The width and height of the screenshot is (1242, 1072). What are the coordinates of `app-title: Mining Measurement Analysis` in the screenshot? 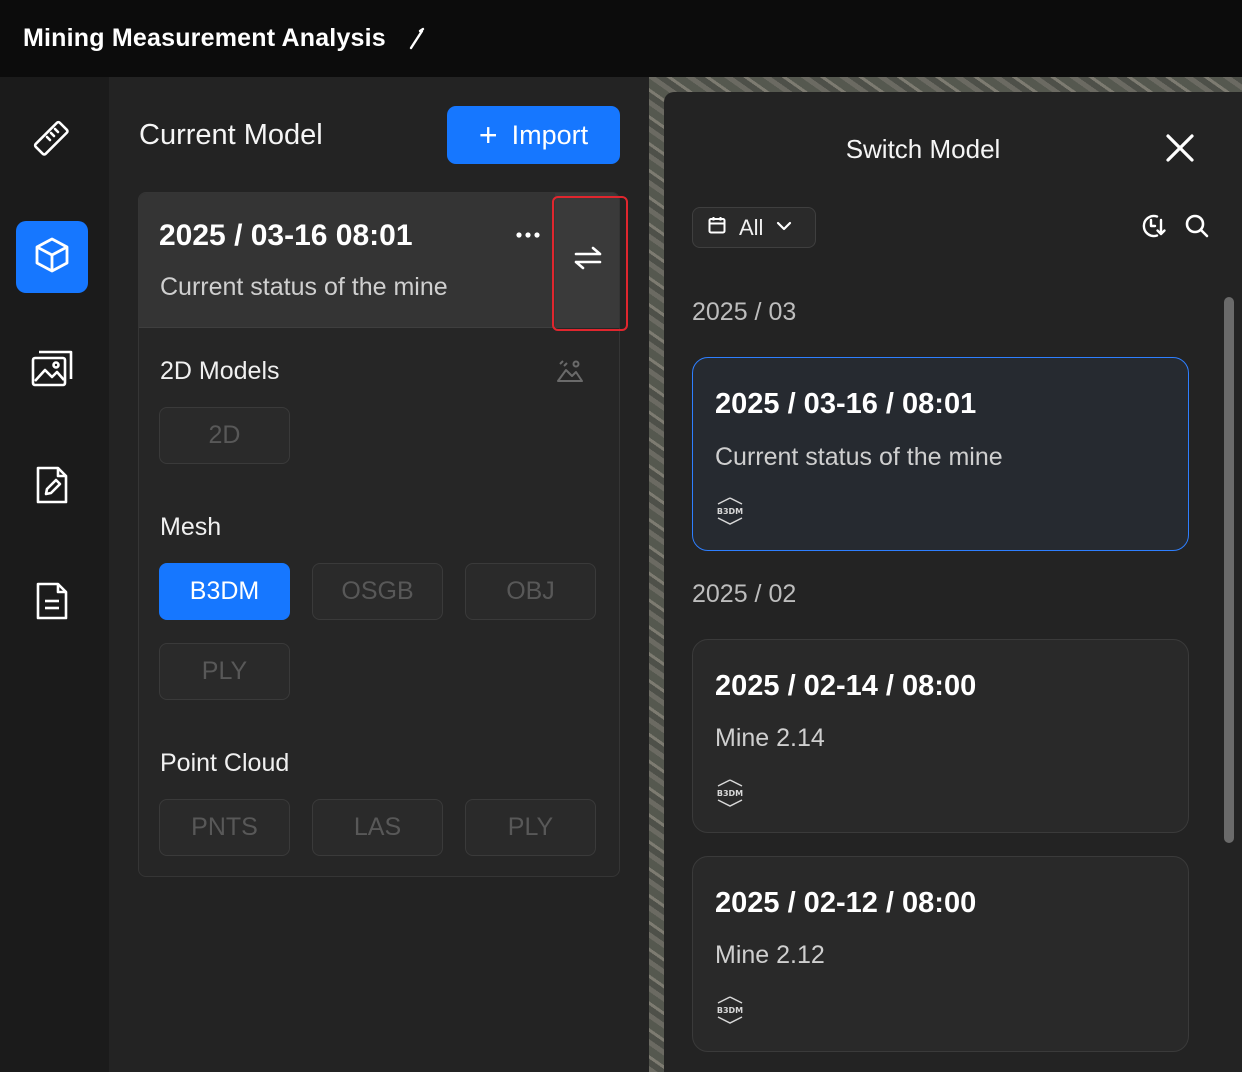 It's located at (204, 38).